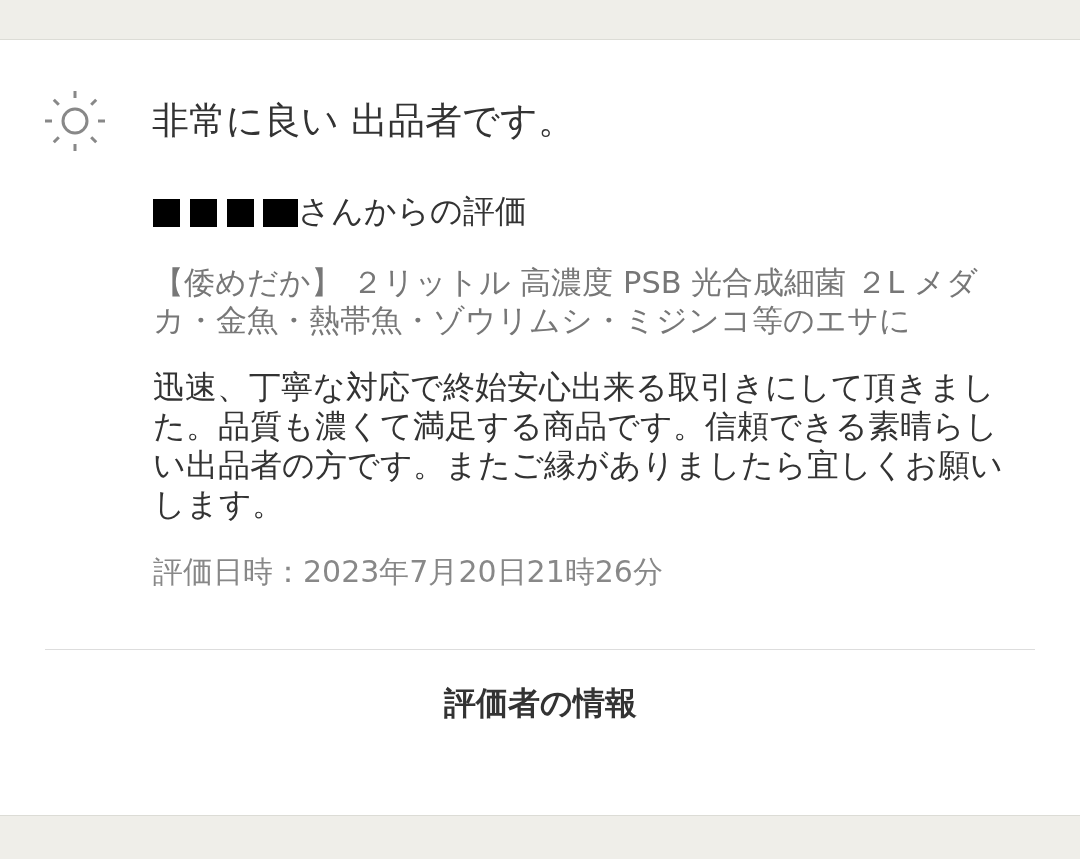  Describe the element at coordinates (408, 572) in the screenshot. I see `review-date: 評価日時：2023年7月20日21時26分` at that location.